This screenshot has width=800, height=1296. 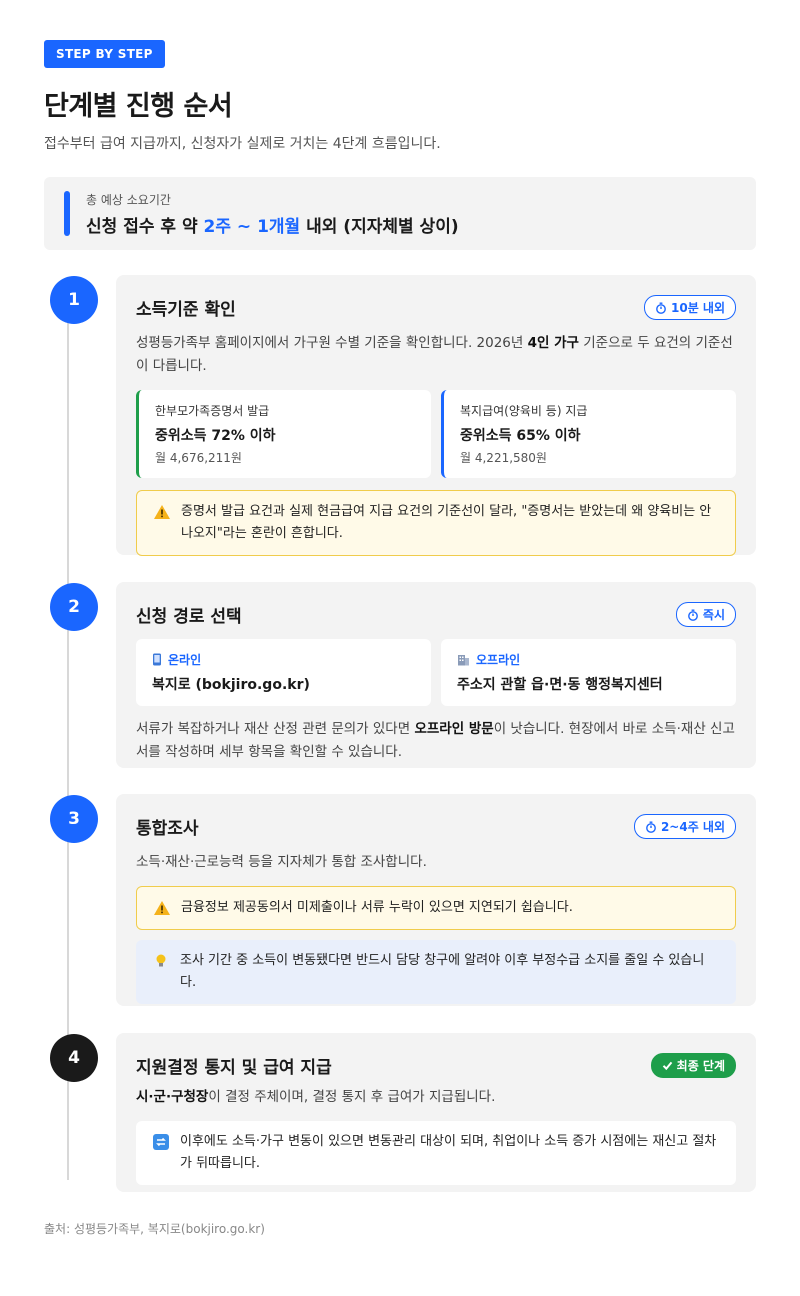 I want to click on box-label: 한부모가족증명서 발급, so click(x=212, y=411).